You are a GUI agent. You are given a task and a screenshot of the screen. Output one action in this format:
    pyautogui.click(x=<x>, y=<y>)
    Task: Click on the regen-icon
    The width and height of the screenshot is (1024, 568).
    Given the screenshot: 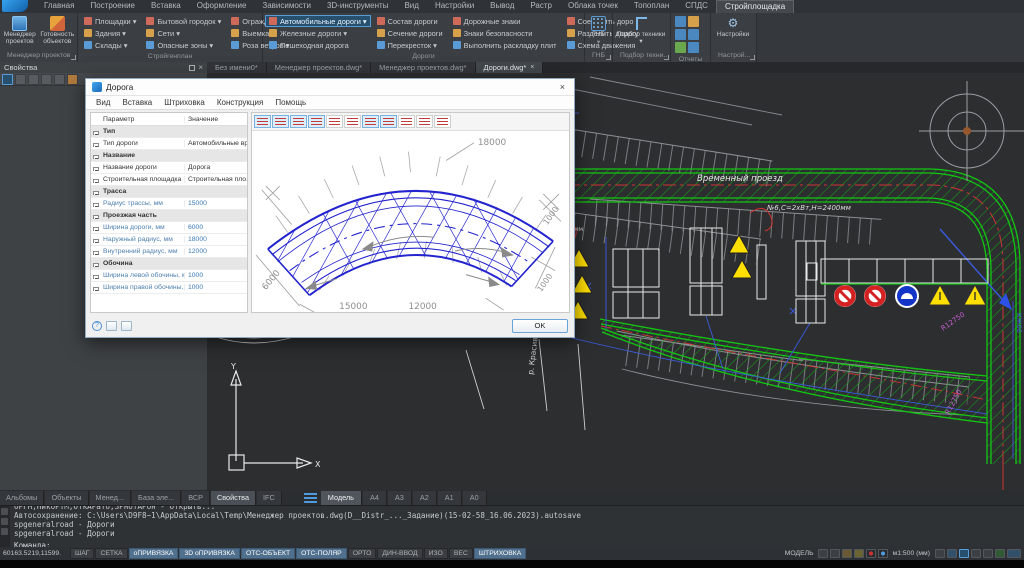 What is the action you would take?
    pyautogui.click(x=1000, y=553)
    